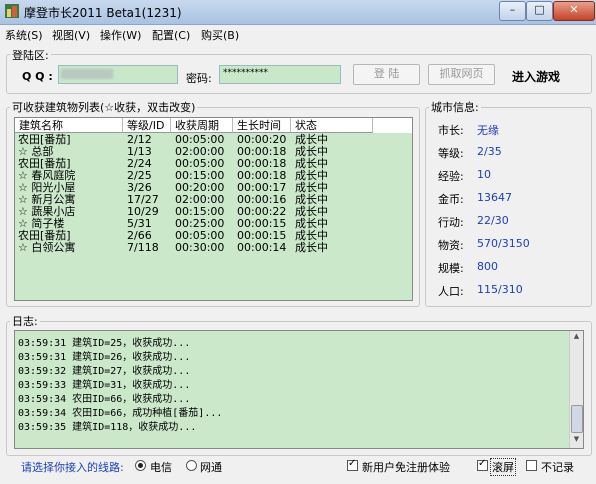  Describe the element at coordinates (577, 419) in the screenshot. I see `scroll-thumb` at that location.